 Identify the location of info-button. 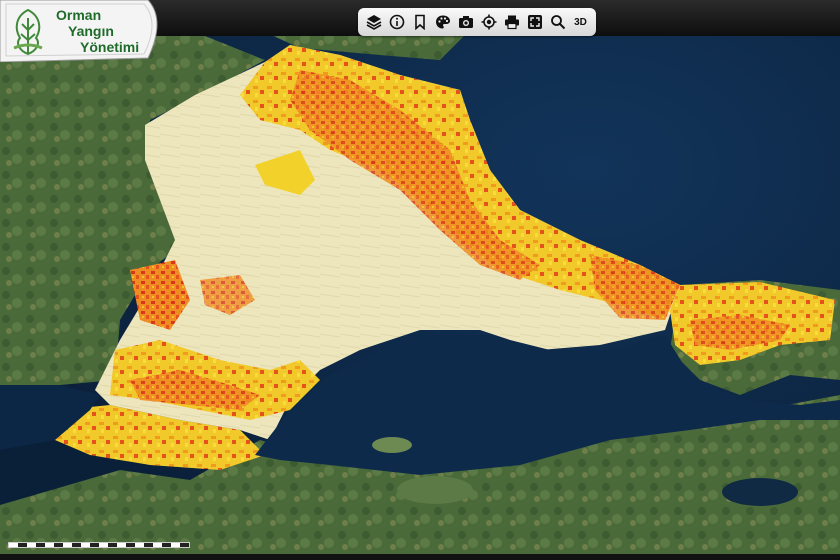
(397, 22).